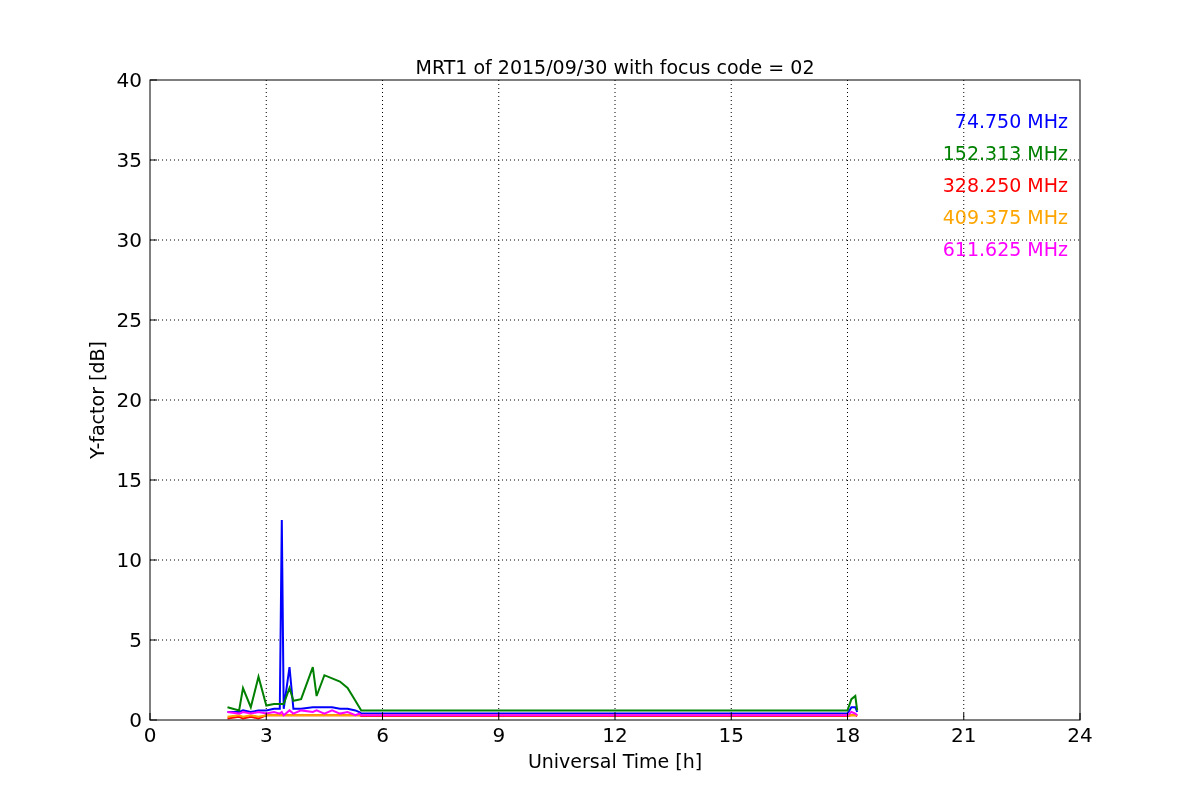  Describe the element at coordinates (135, 640) in the screenshot. I see `y-tick-label: 5` at that location.